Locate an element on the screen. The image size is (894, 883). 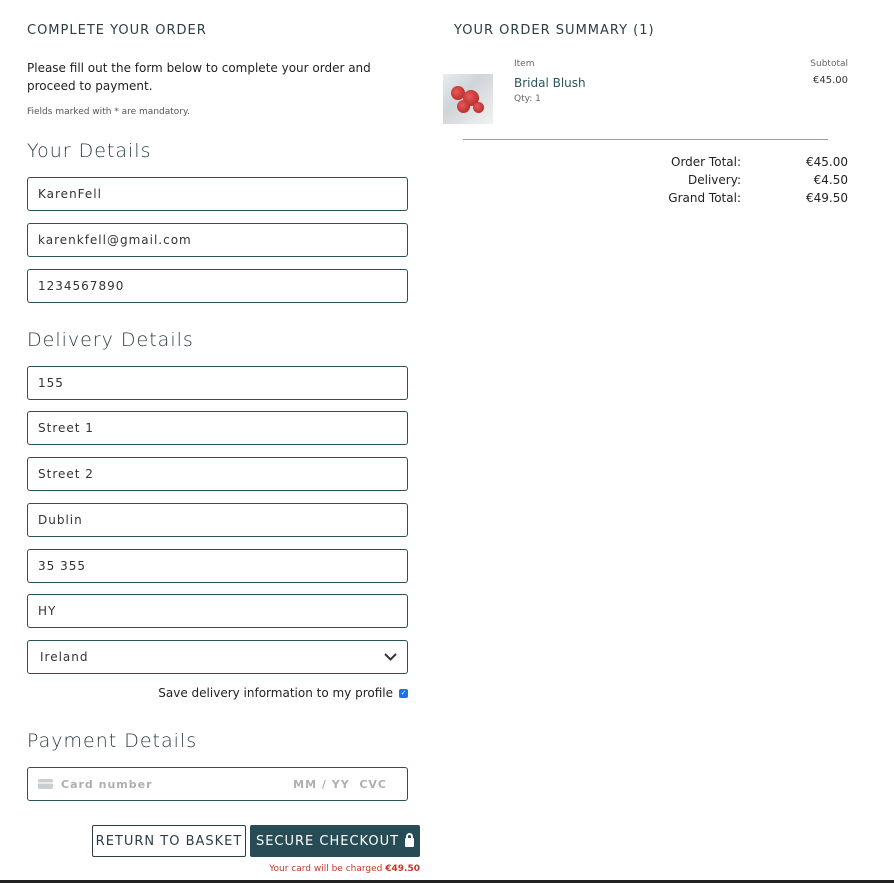
item-subtotal: €45.00 is located at coordinates (830, 80).